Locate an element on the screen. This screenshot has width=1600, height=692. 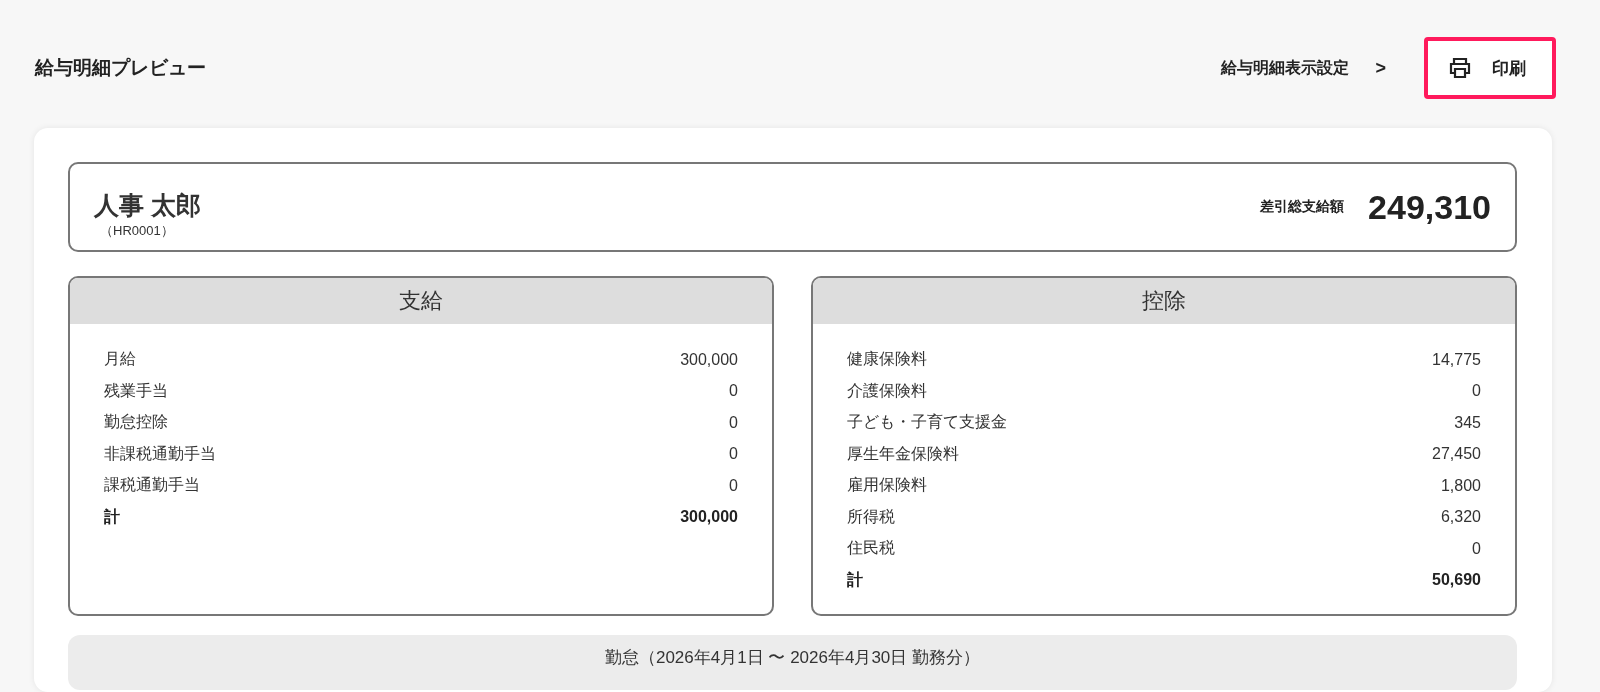
page-title: 給与明細プレビュー is located at coordinates (120, 68).